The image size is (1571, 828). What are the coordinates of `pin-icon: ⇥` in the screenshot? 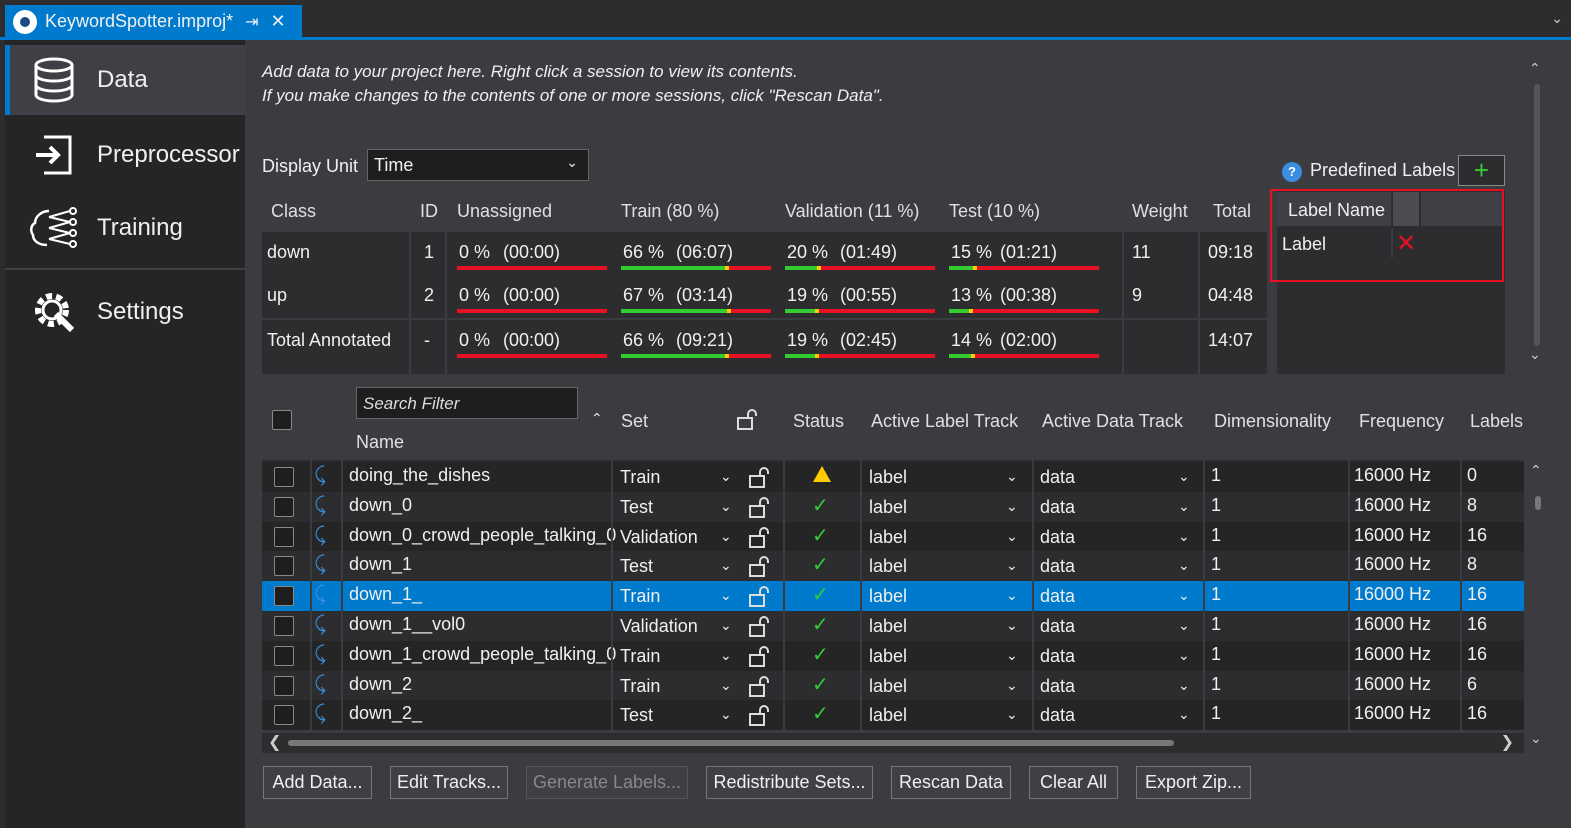 It's located at (251, 22).